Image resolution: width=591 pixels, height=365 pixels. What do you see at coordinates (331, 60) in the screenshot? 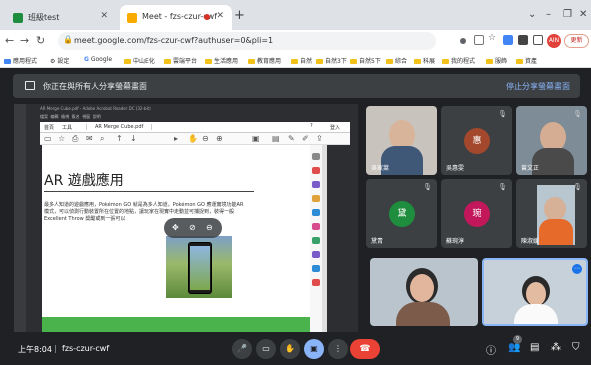
I see `bookmark-item: 自然3下` at bounding box center [331, 60].